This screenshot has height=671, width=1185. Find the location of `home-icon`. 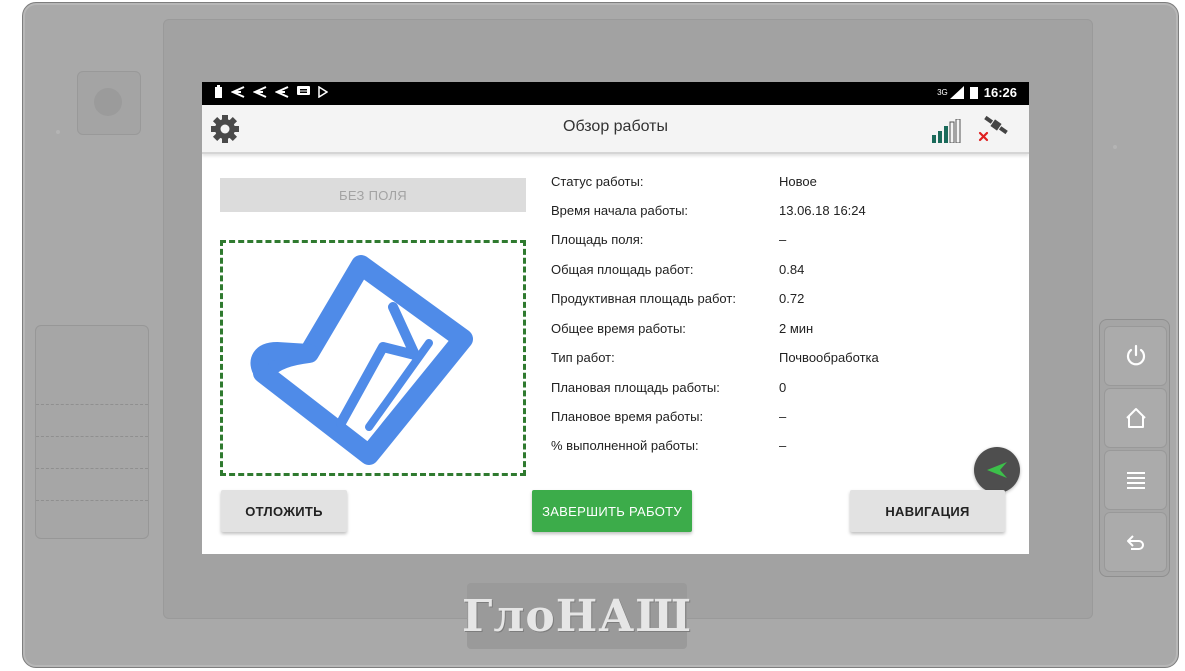

home-icon is located at coordinates (1135, 418).